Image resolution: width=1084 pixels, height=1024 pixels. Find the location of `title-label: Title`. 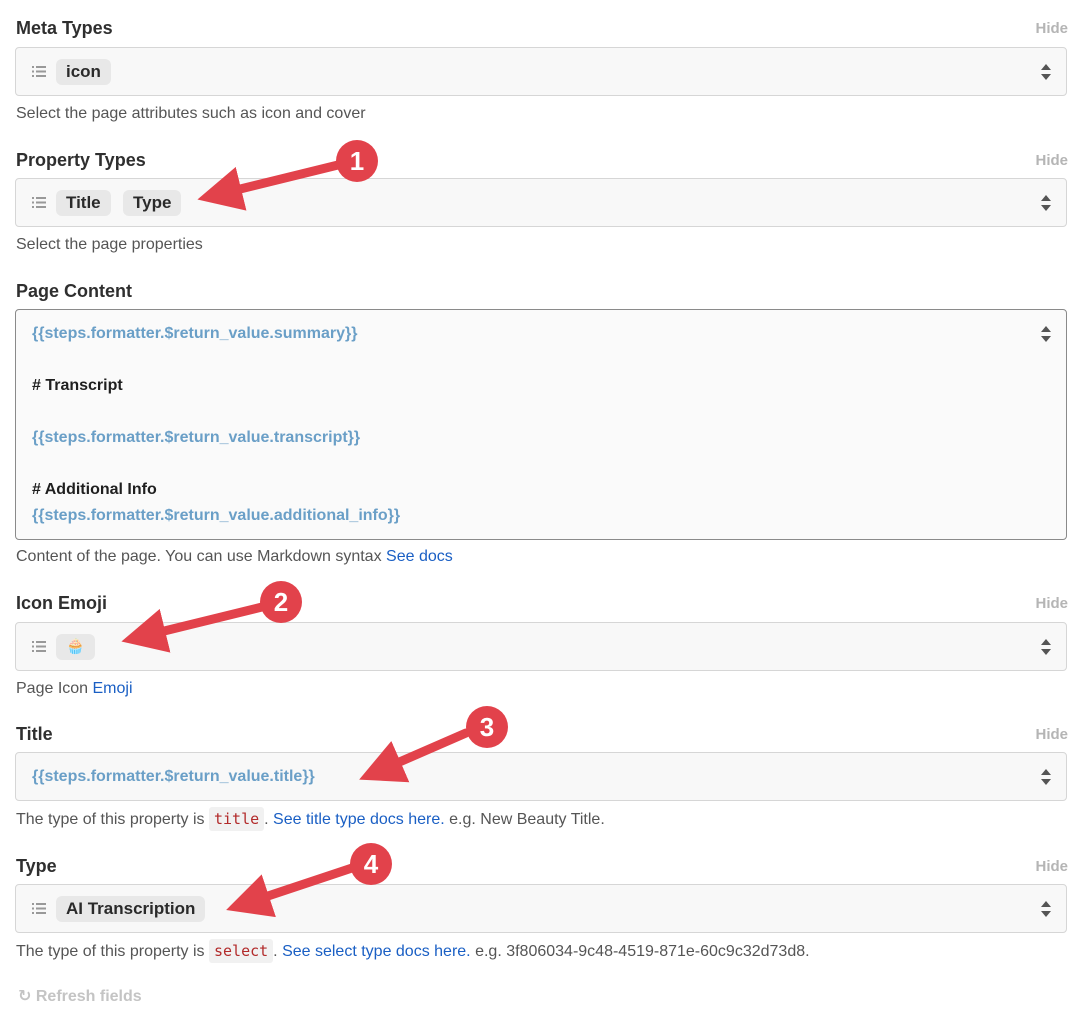

title-label: Title is located at coordinates (34, 734).